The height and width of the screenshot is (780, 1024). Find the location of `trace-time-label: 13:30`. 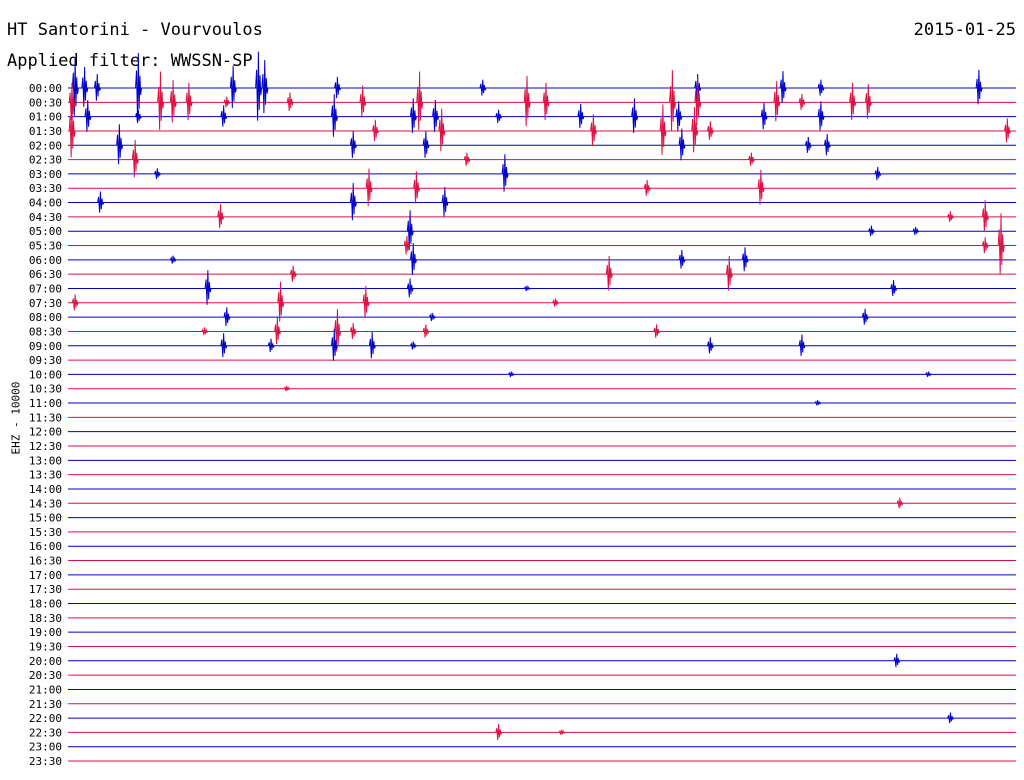

trace-time-label: 13:30 is located at coordinates (45, 475).